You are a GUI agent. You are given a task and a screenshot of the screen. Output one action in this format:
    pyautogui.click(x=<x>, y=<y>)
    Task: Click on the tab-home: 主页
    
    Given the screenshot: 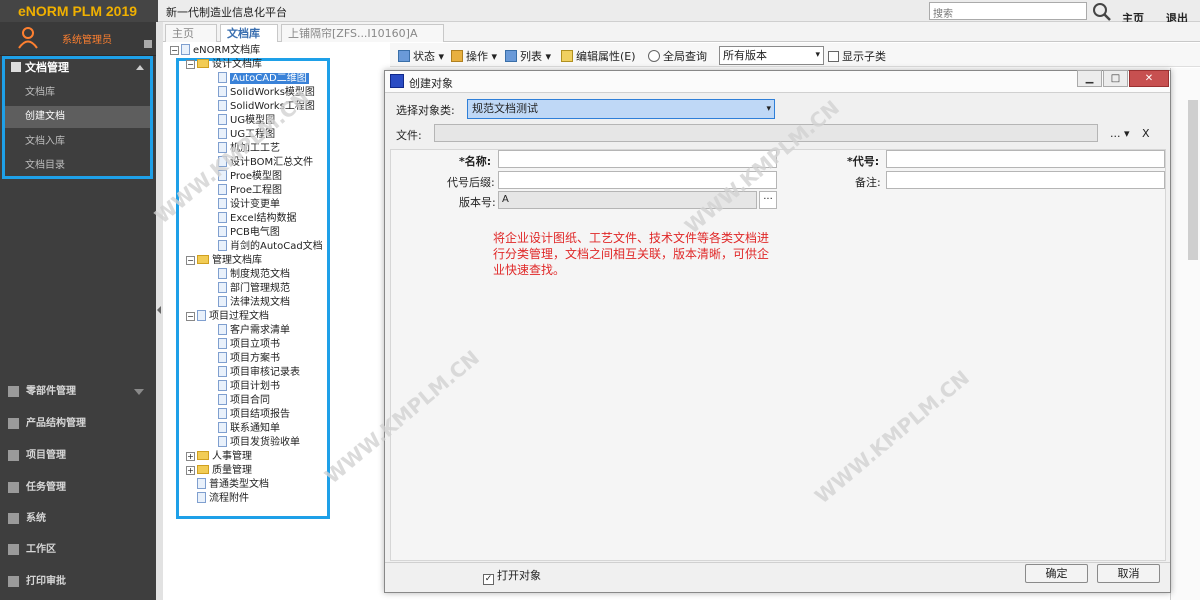 What is the action you would take?
    pyautogui.click(x=191, y=33)
    